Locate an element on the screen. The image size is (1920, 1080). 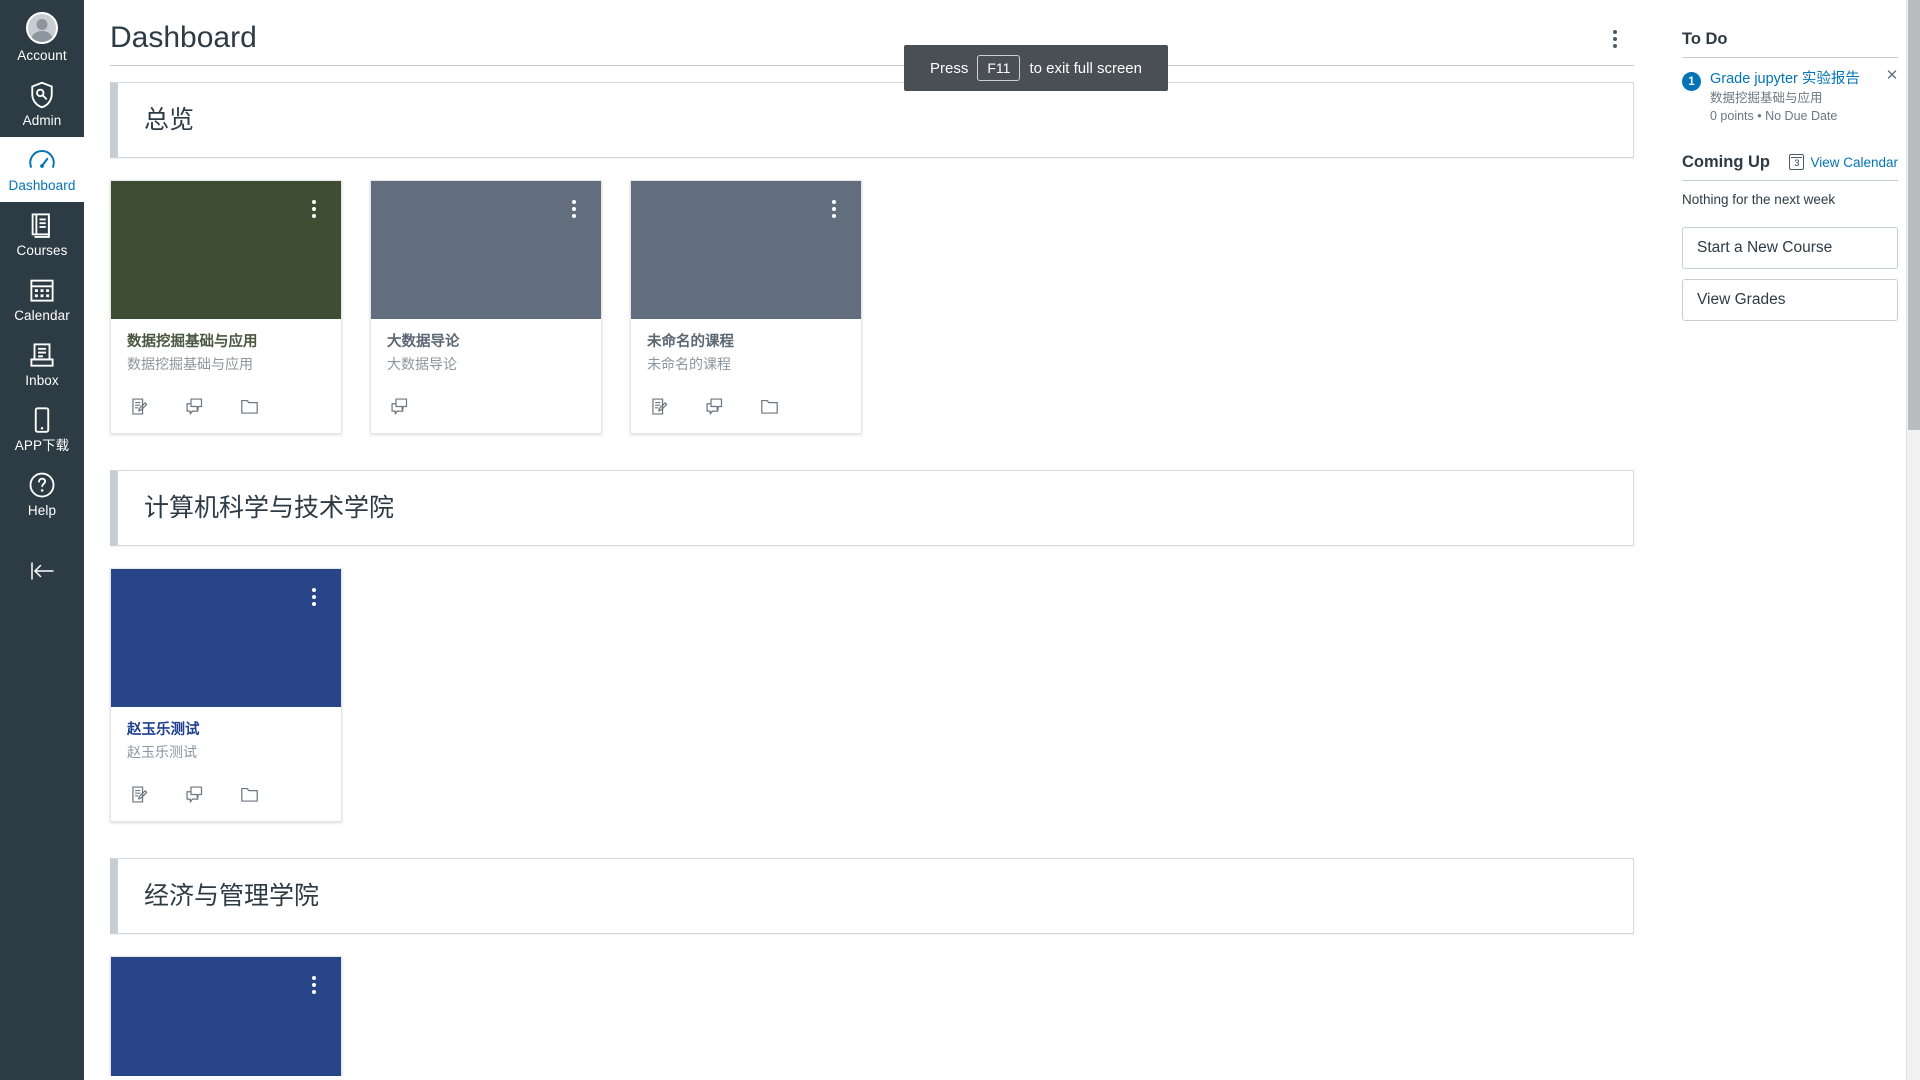
question-mark-icon is located at coordinates (42, 485).